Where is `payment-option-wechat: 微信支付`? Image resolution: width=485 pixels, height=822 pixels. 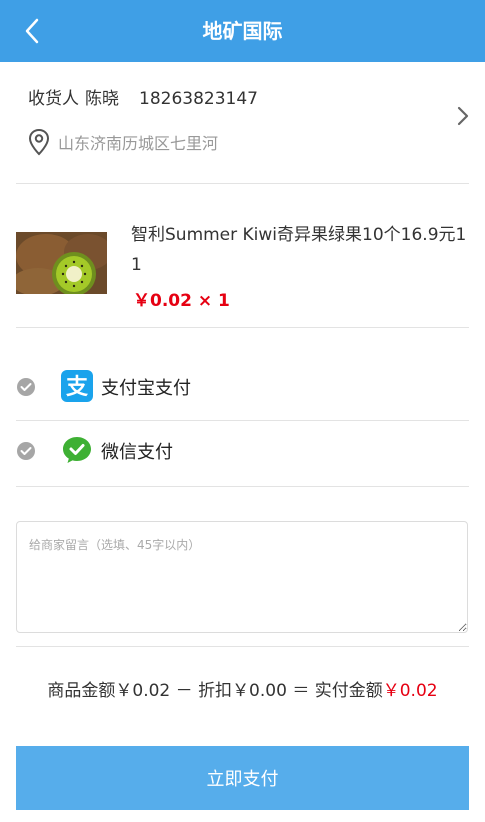 payment-option-wechat: 微信支付 is located at coordinates (242, 451).